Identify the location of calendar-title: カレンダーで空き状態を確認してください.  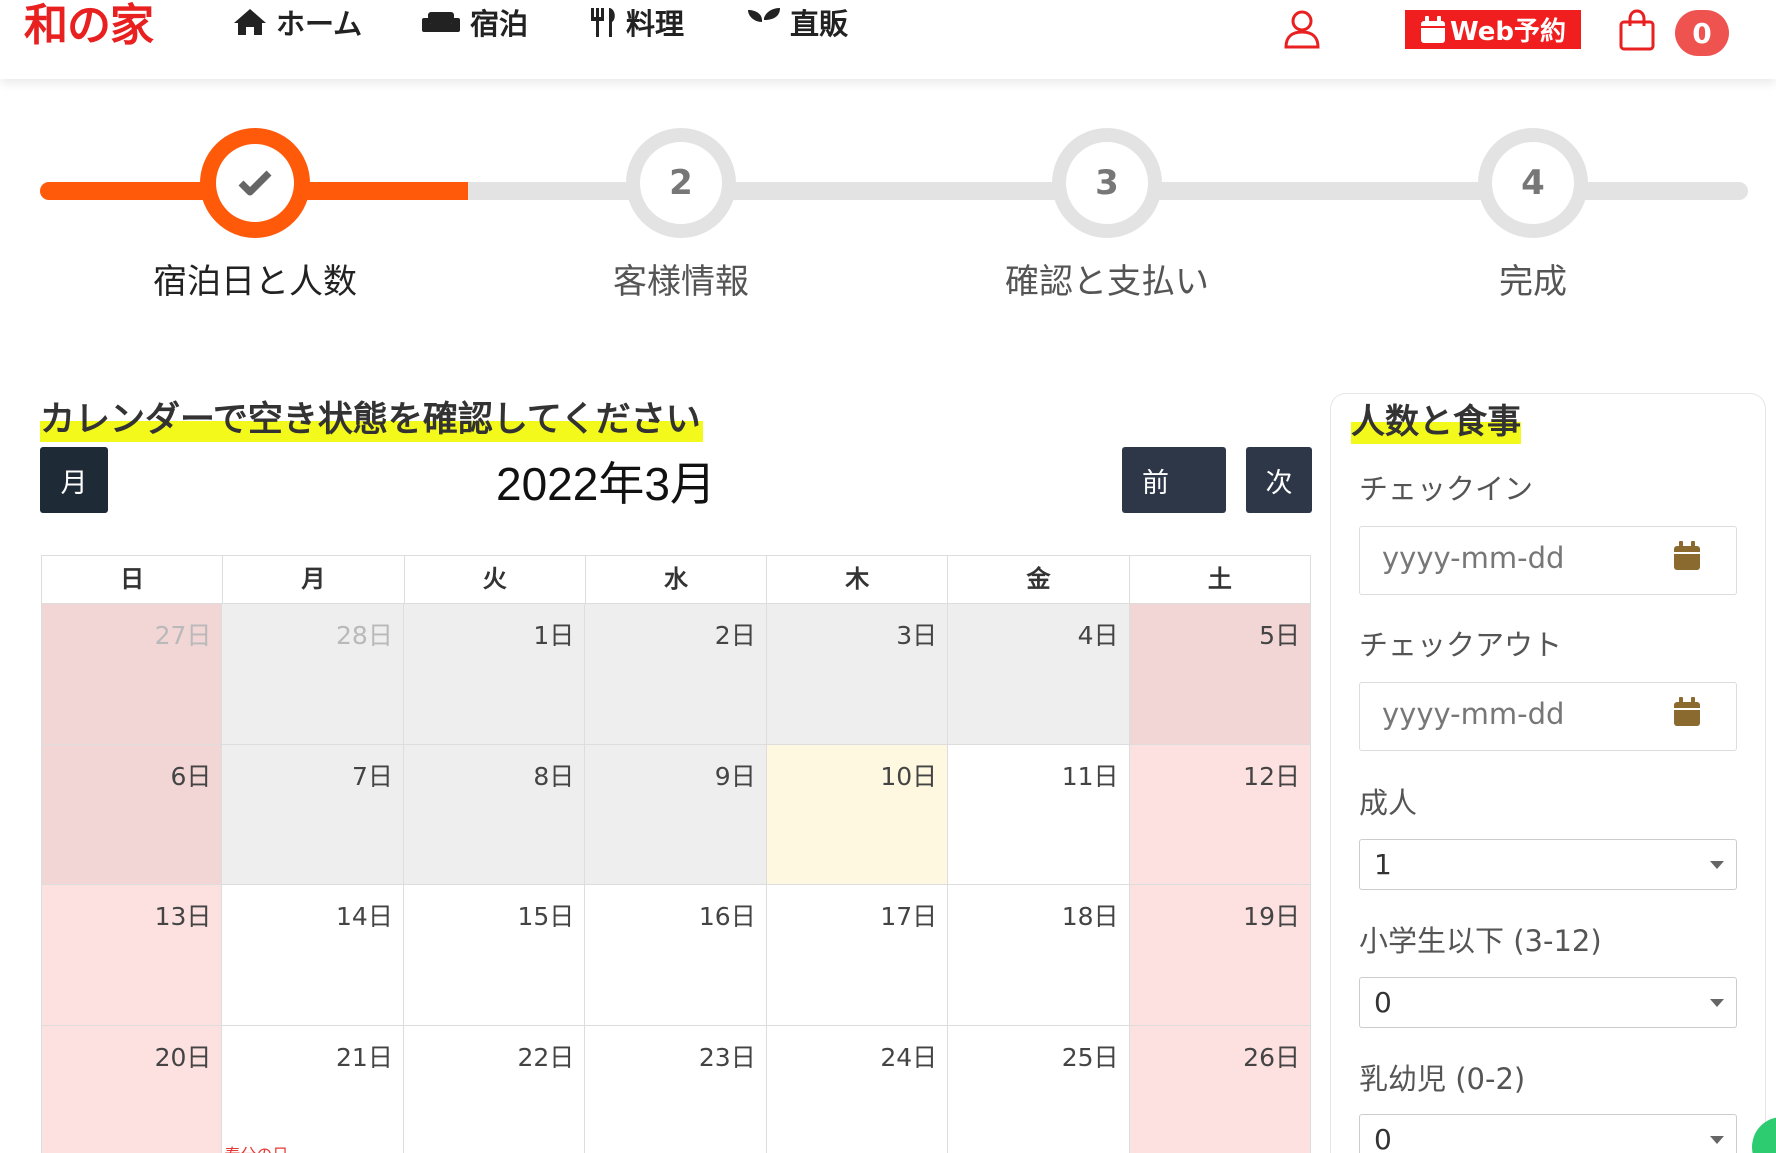
(371, 420).